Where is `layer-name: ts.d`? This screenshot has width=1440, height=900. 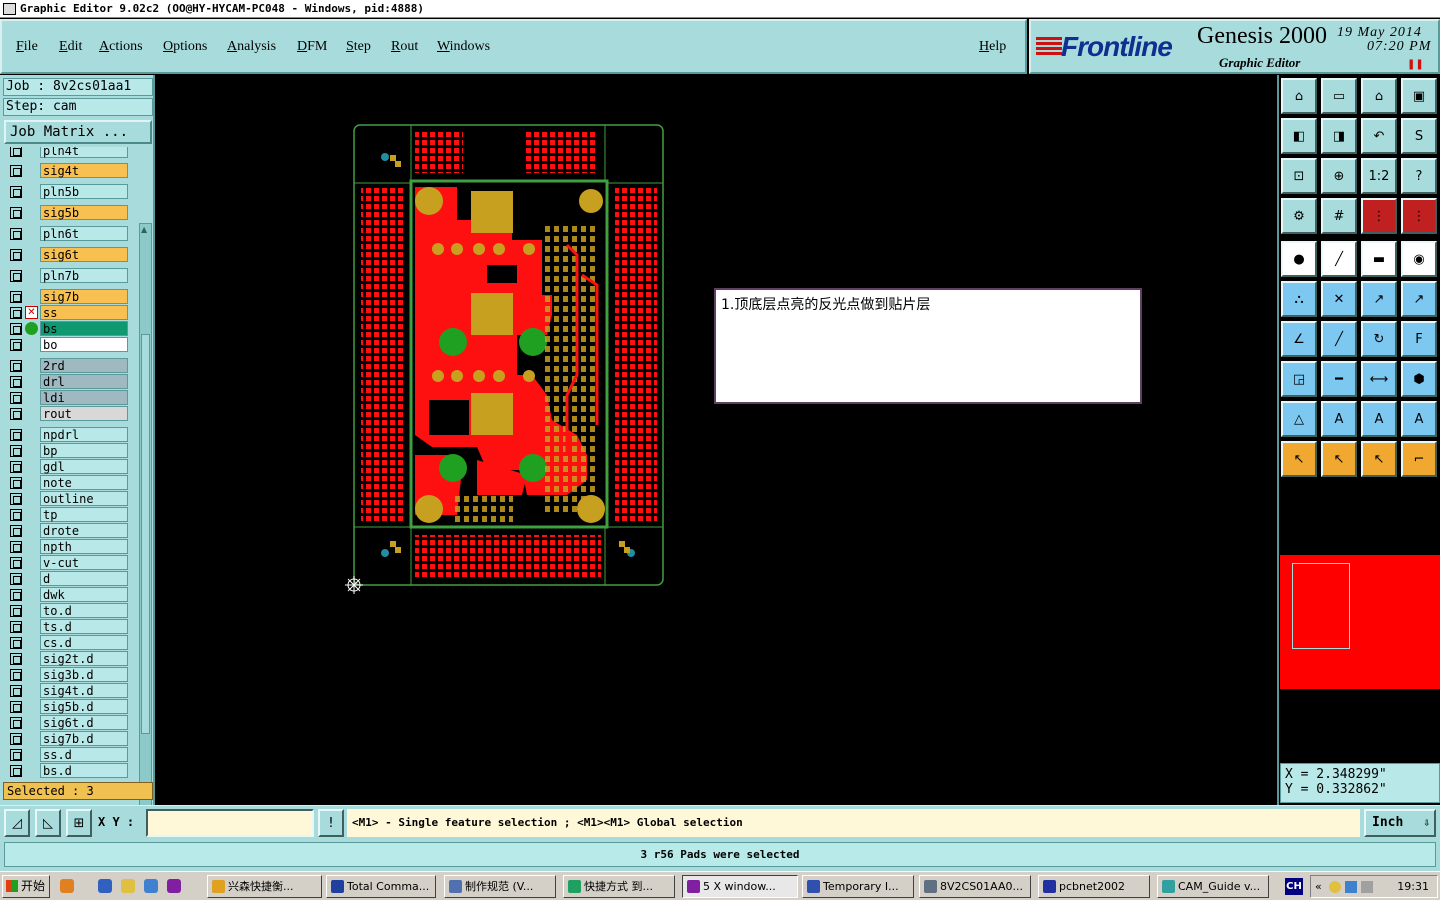 layer-name: ts.d is located at coordinates (84, 626).